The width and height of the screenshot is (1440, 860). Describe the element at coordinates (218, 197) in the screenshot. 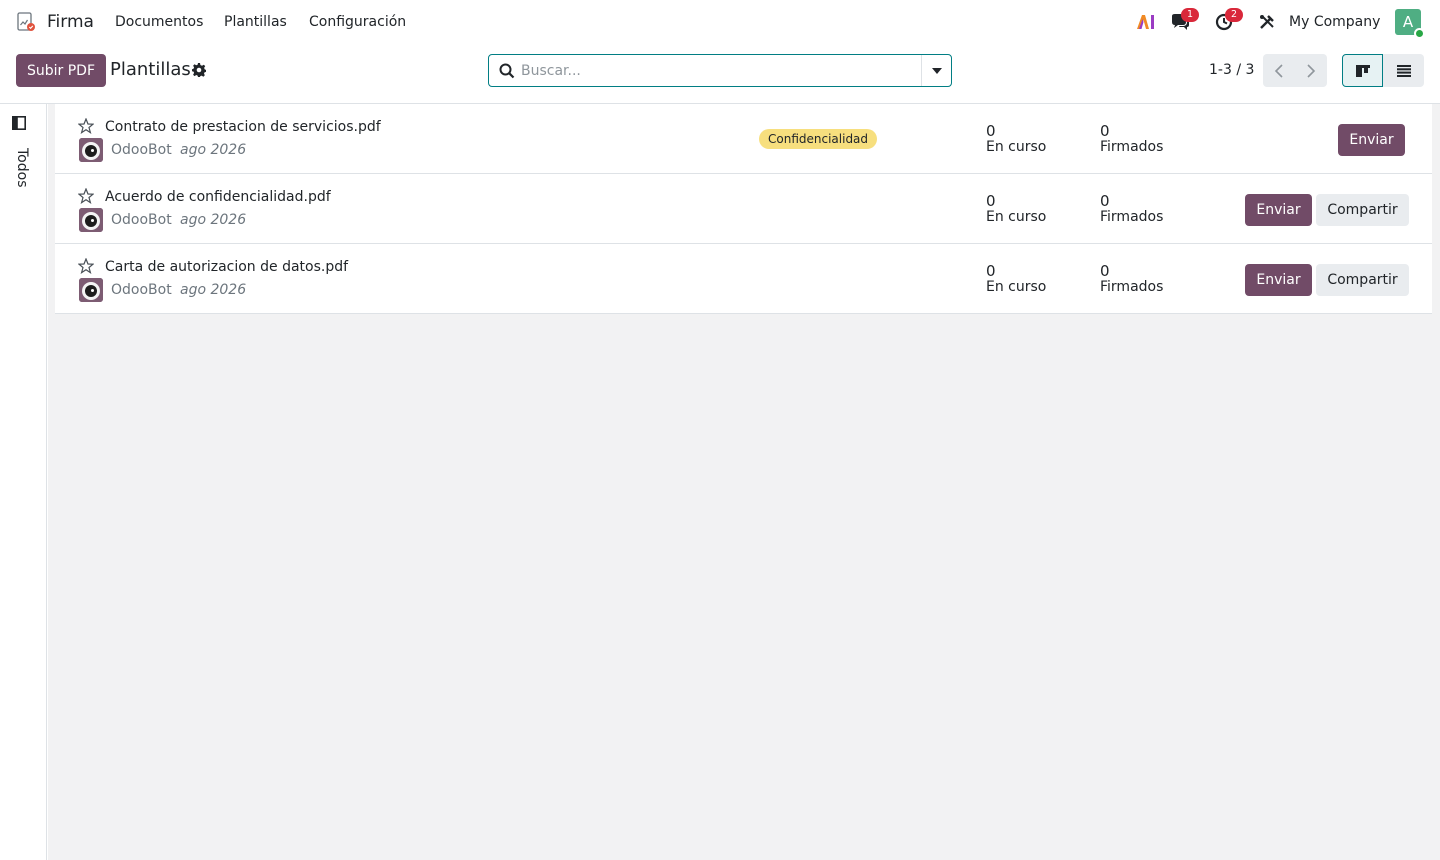

I see `record-name: Acuerdo de confidencialidad.pdf` at that location.